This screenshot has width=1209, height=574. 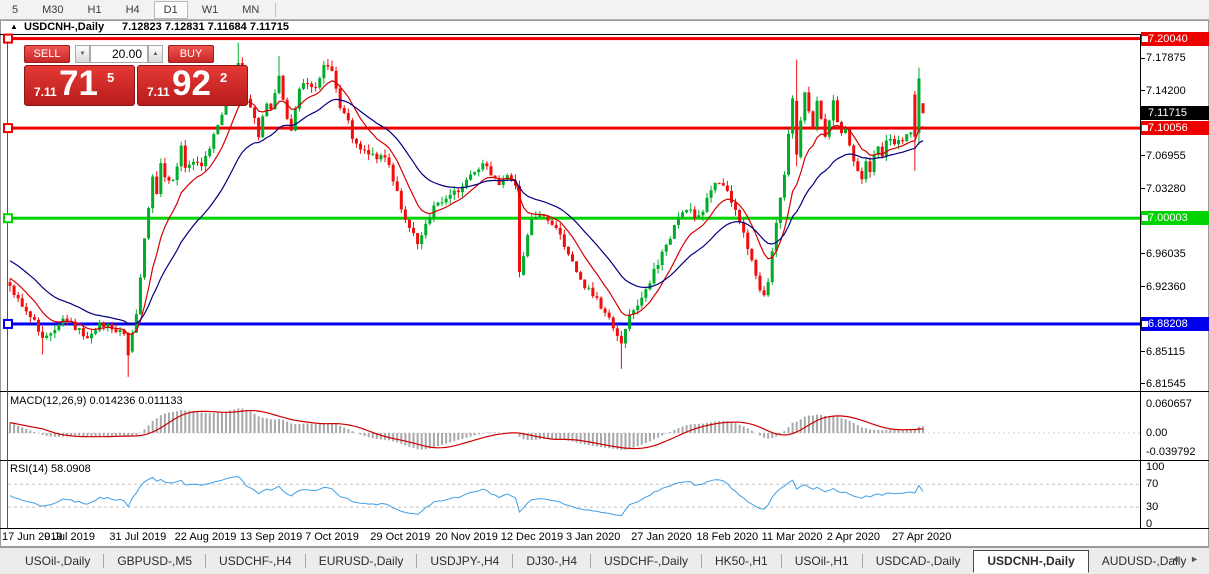 What do you see at coordinates (1175, 113) in the screenshot?
I see `last-price-chip: 7.11715` at bounding box center [1175, 113].